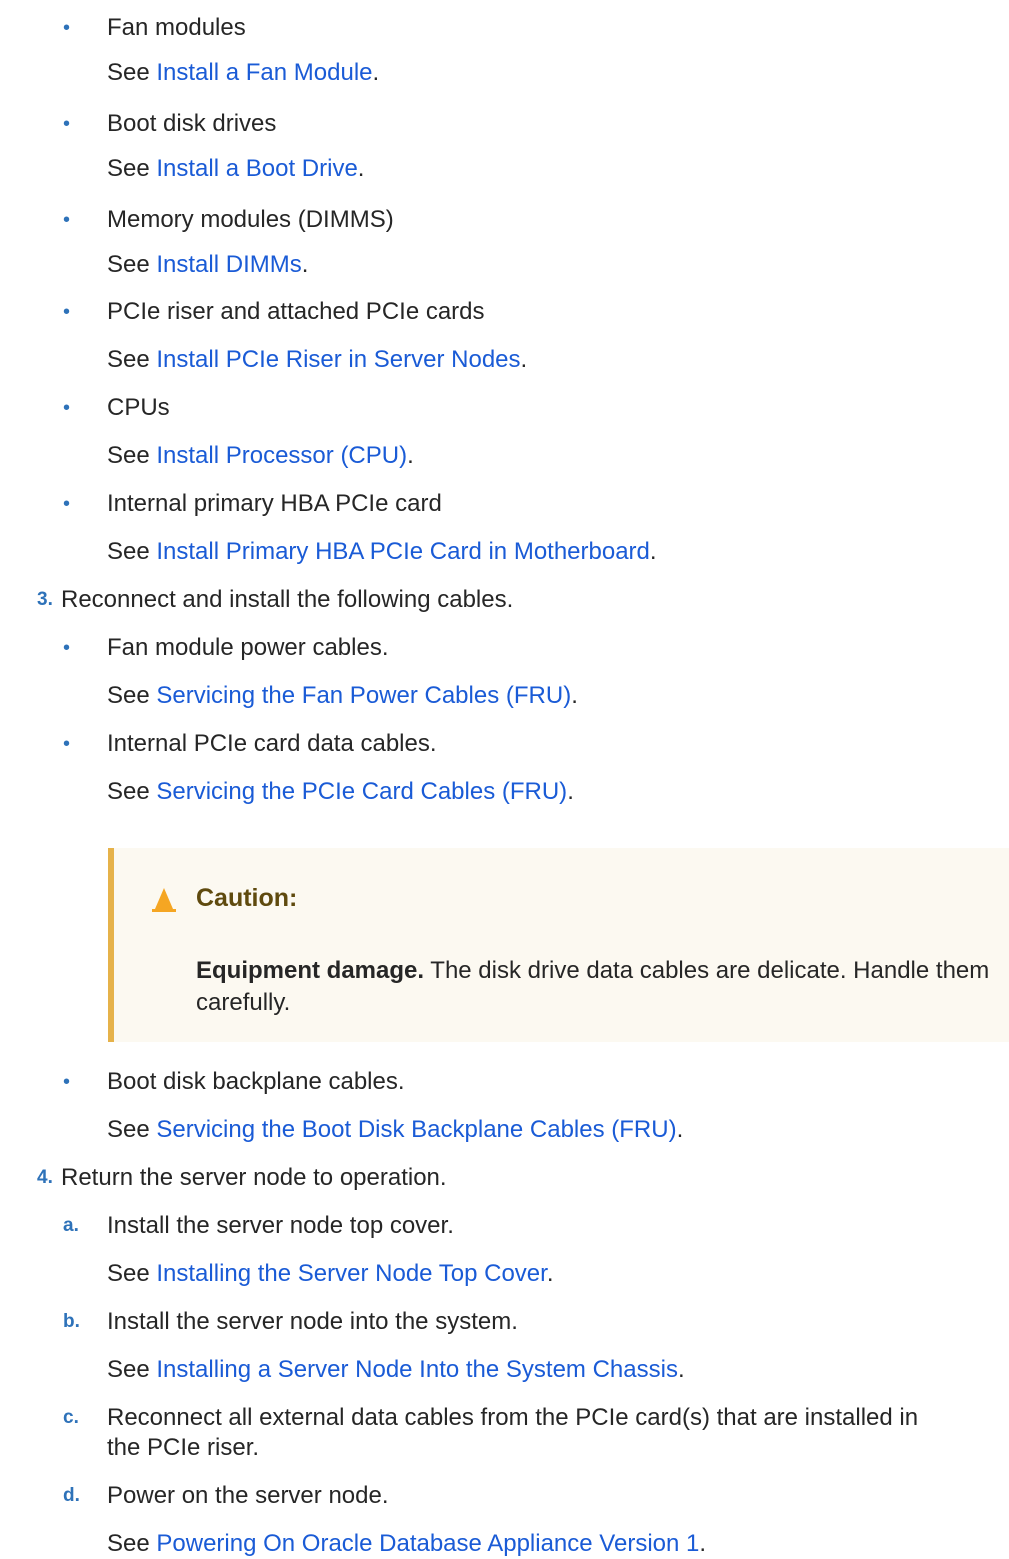 The height and width of the screenshot is (1559, 1009). I want to click on see-reference: See Install PCIe Riser in Server Nodes., so click(317, 360).